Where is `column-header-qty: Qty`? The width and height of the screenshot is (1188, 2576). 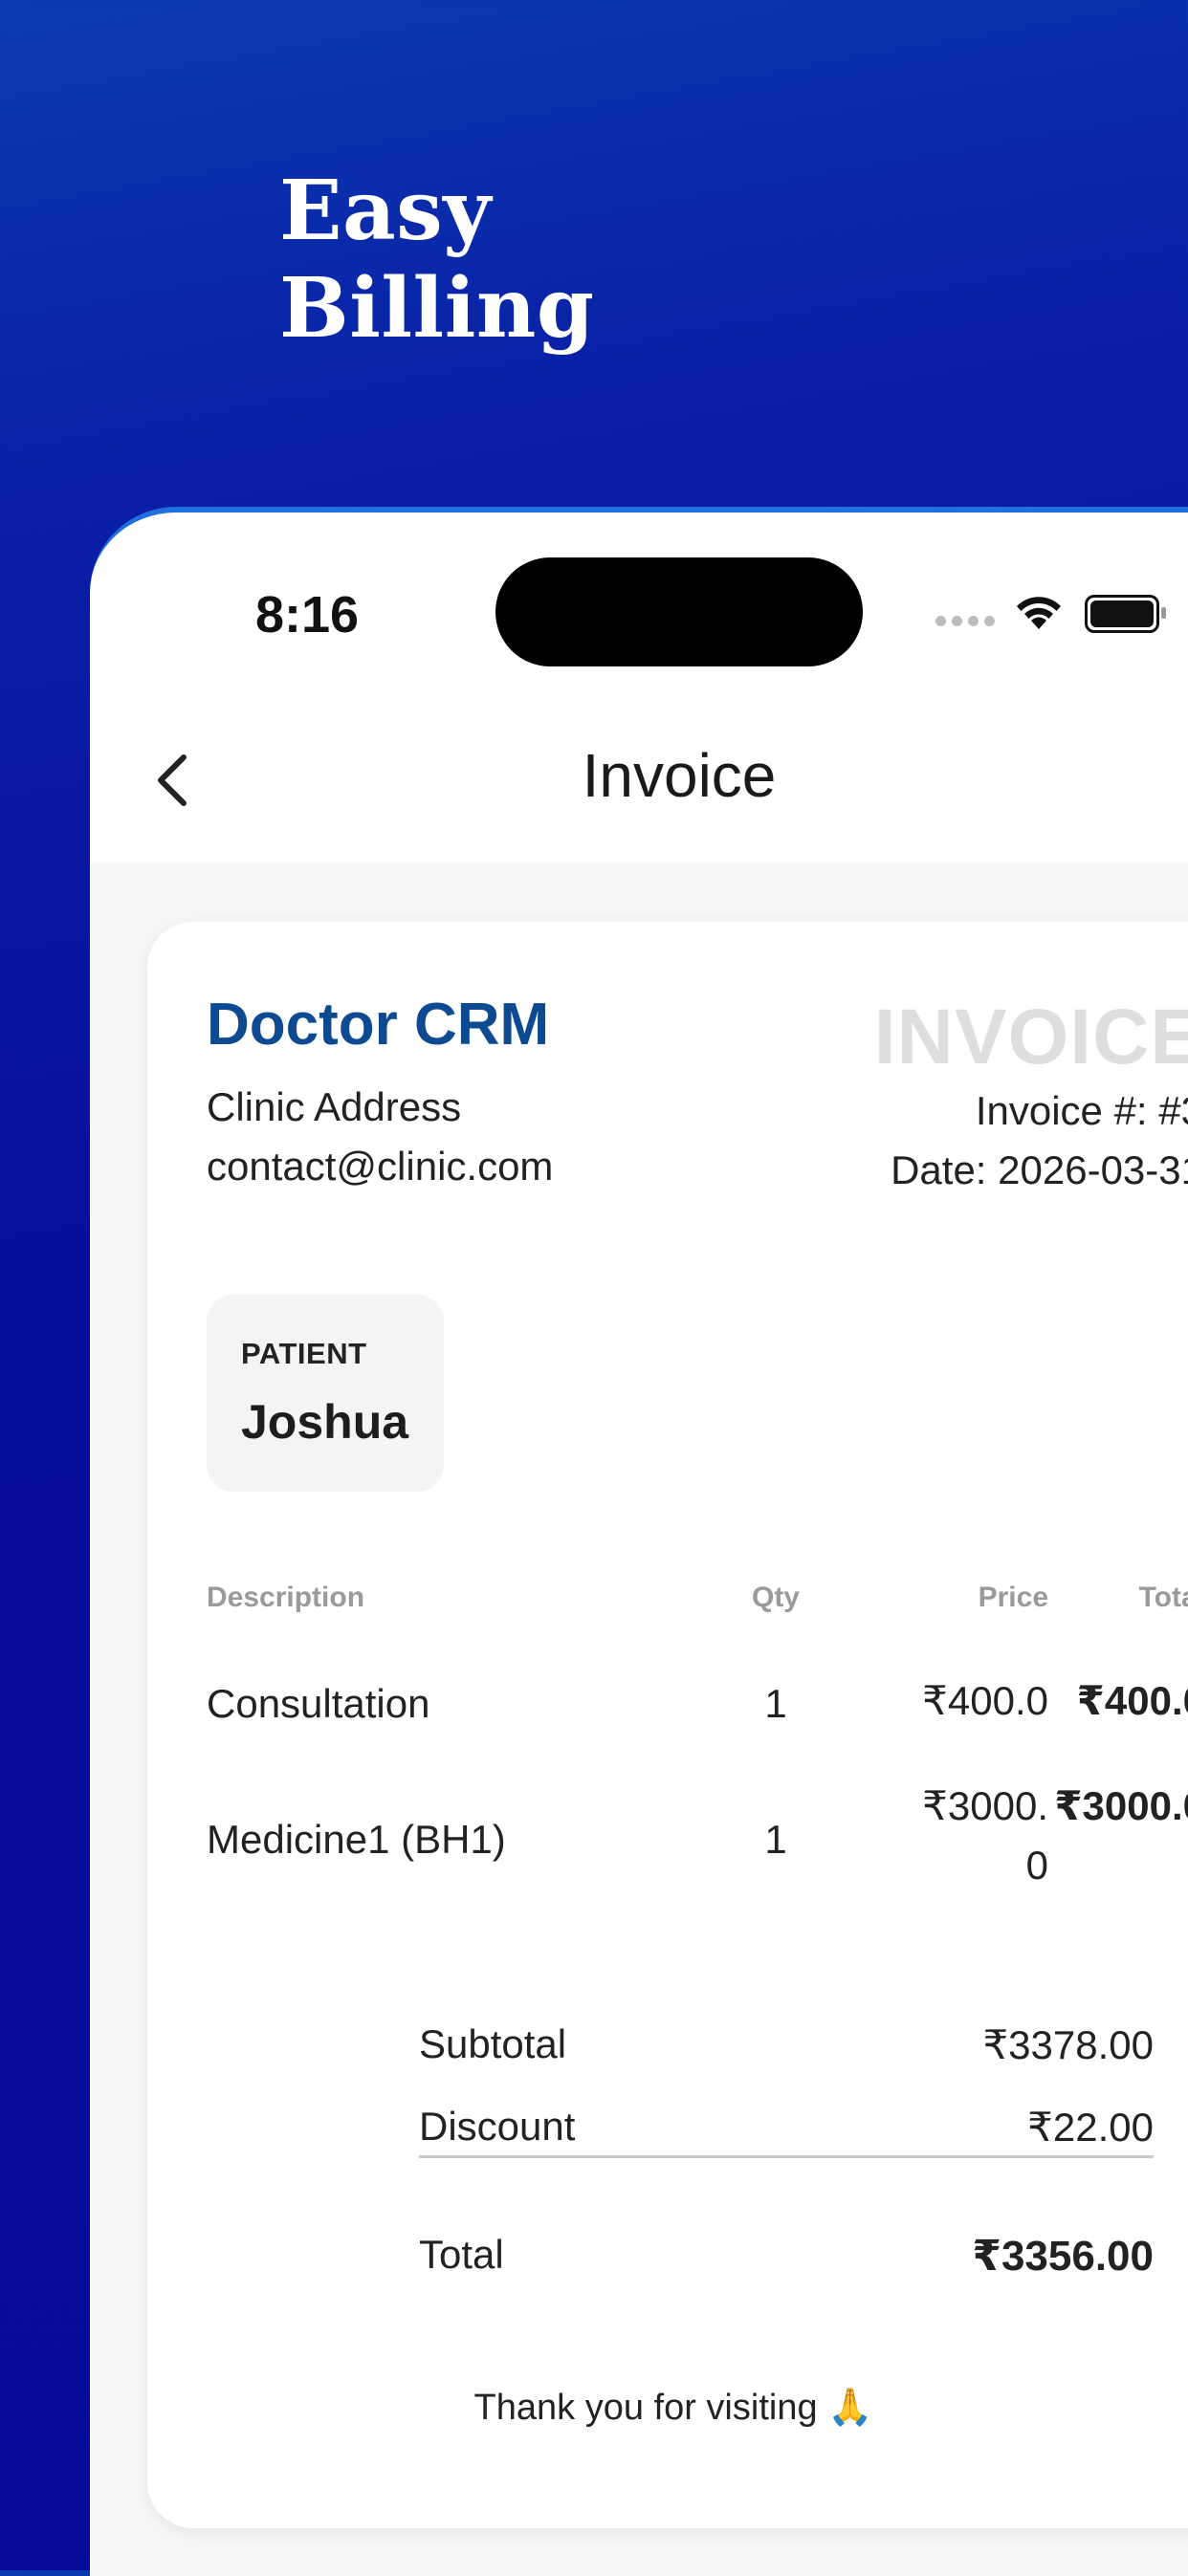
column-header-qty: Qty is located at coordinates (775, 1597).